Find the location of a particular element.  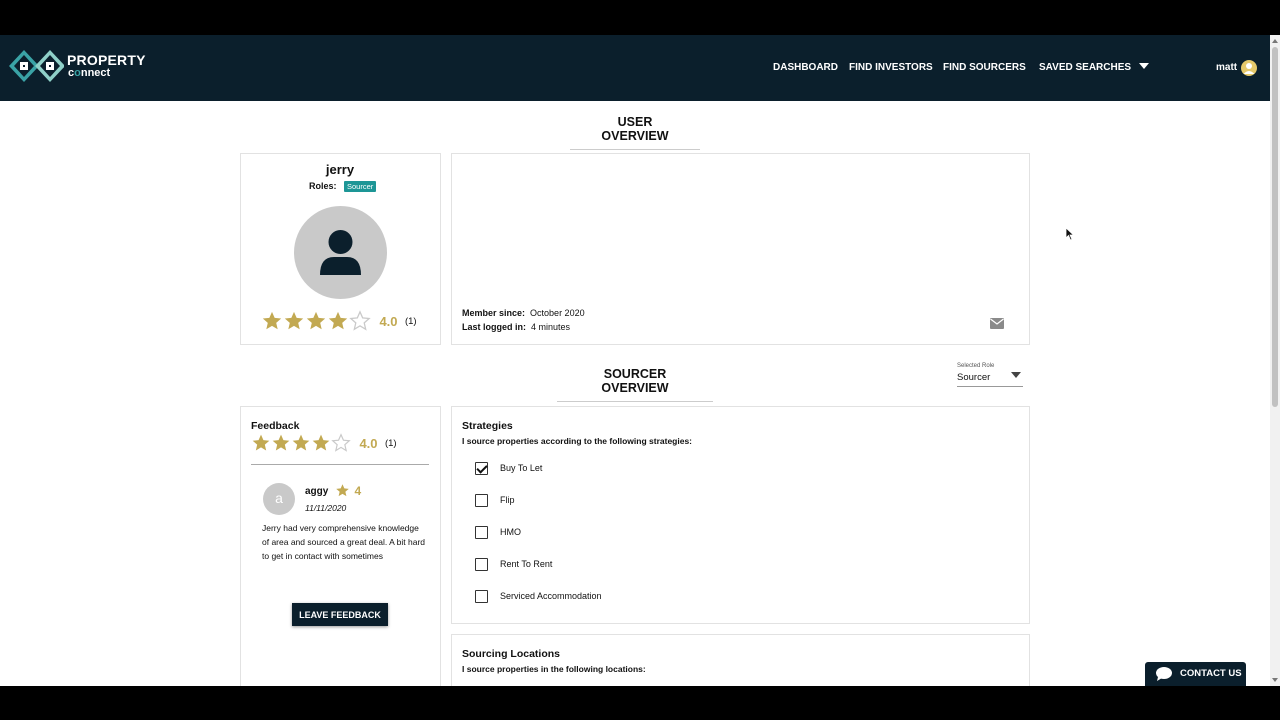

feedback-rating-count: (1) is located at coordinates (390, 443).